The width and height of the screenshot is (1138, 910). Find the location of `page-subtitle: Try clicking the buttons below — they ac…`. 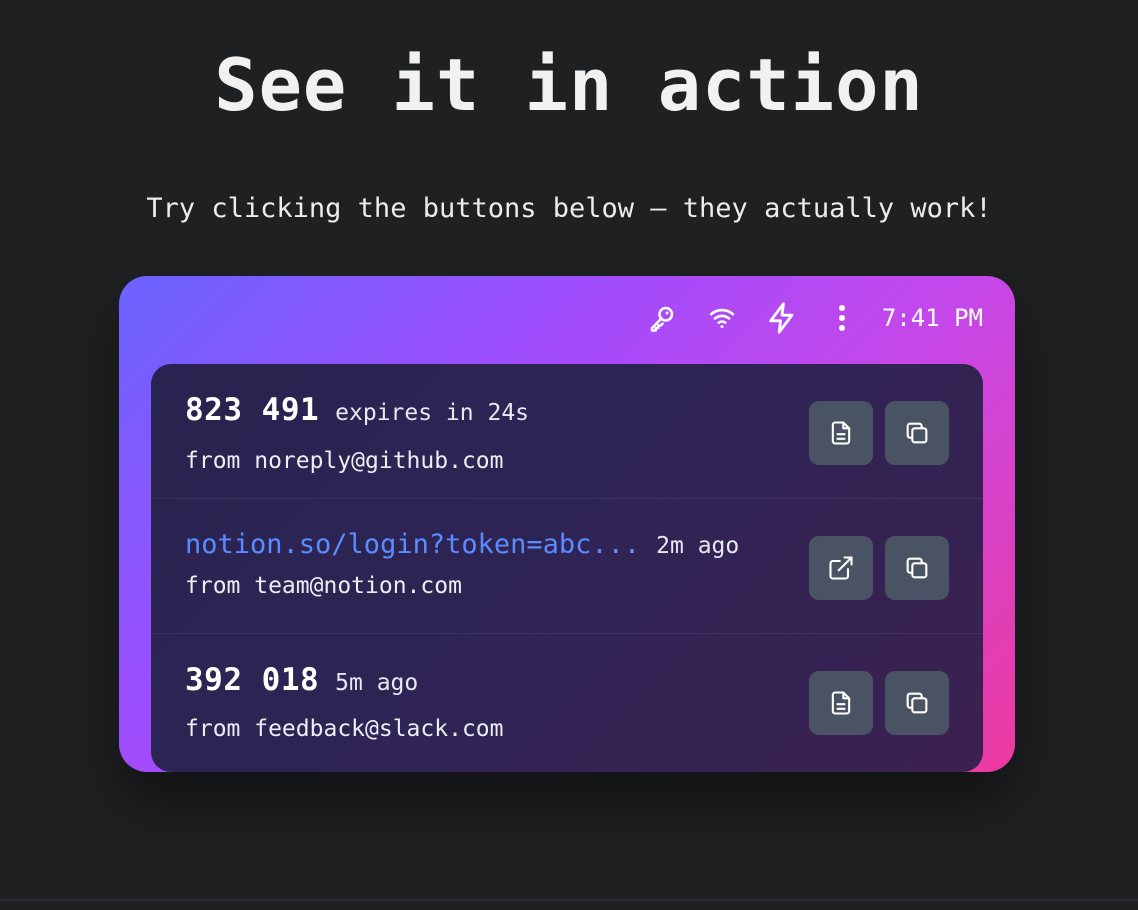

page-subtitle: Try clicking the buttons below — they ac… is located at coordinates (569, 208).